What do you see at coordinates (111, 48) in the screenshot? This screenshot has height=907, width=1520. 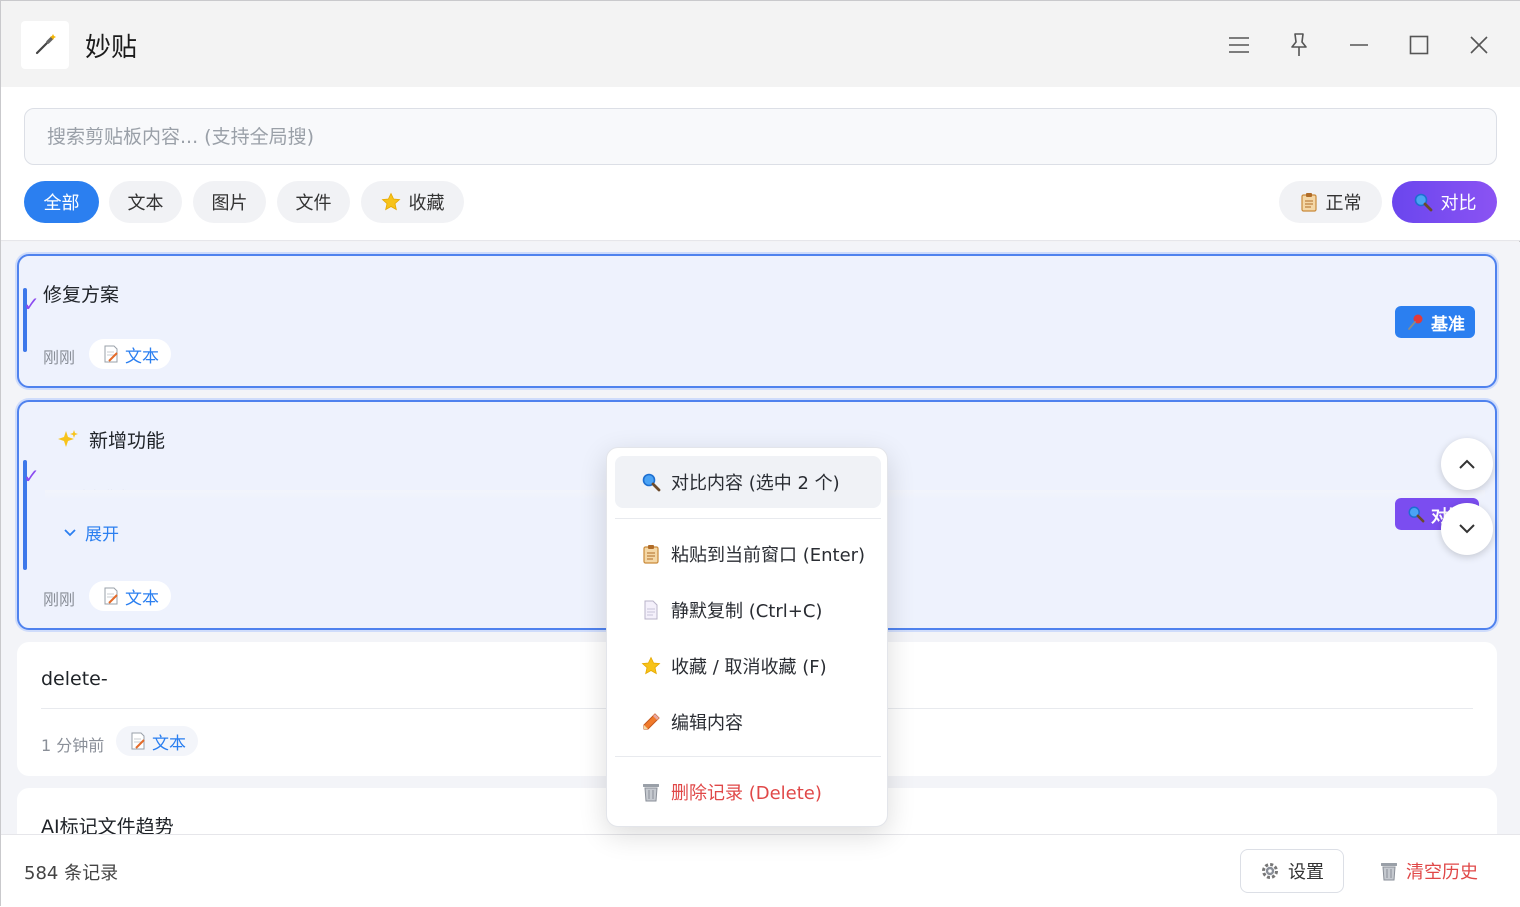 I see `app-title: 妙贴` at bounding box center [111, 48].